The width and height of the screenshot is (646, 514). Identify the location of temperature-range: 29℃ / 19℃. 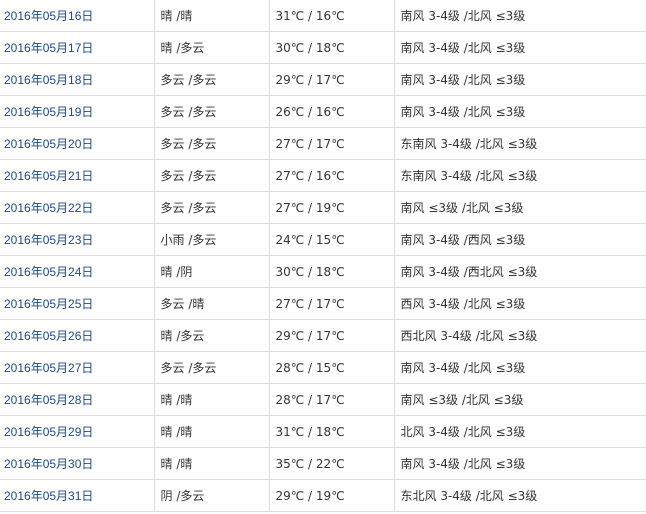
(332, 495).